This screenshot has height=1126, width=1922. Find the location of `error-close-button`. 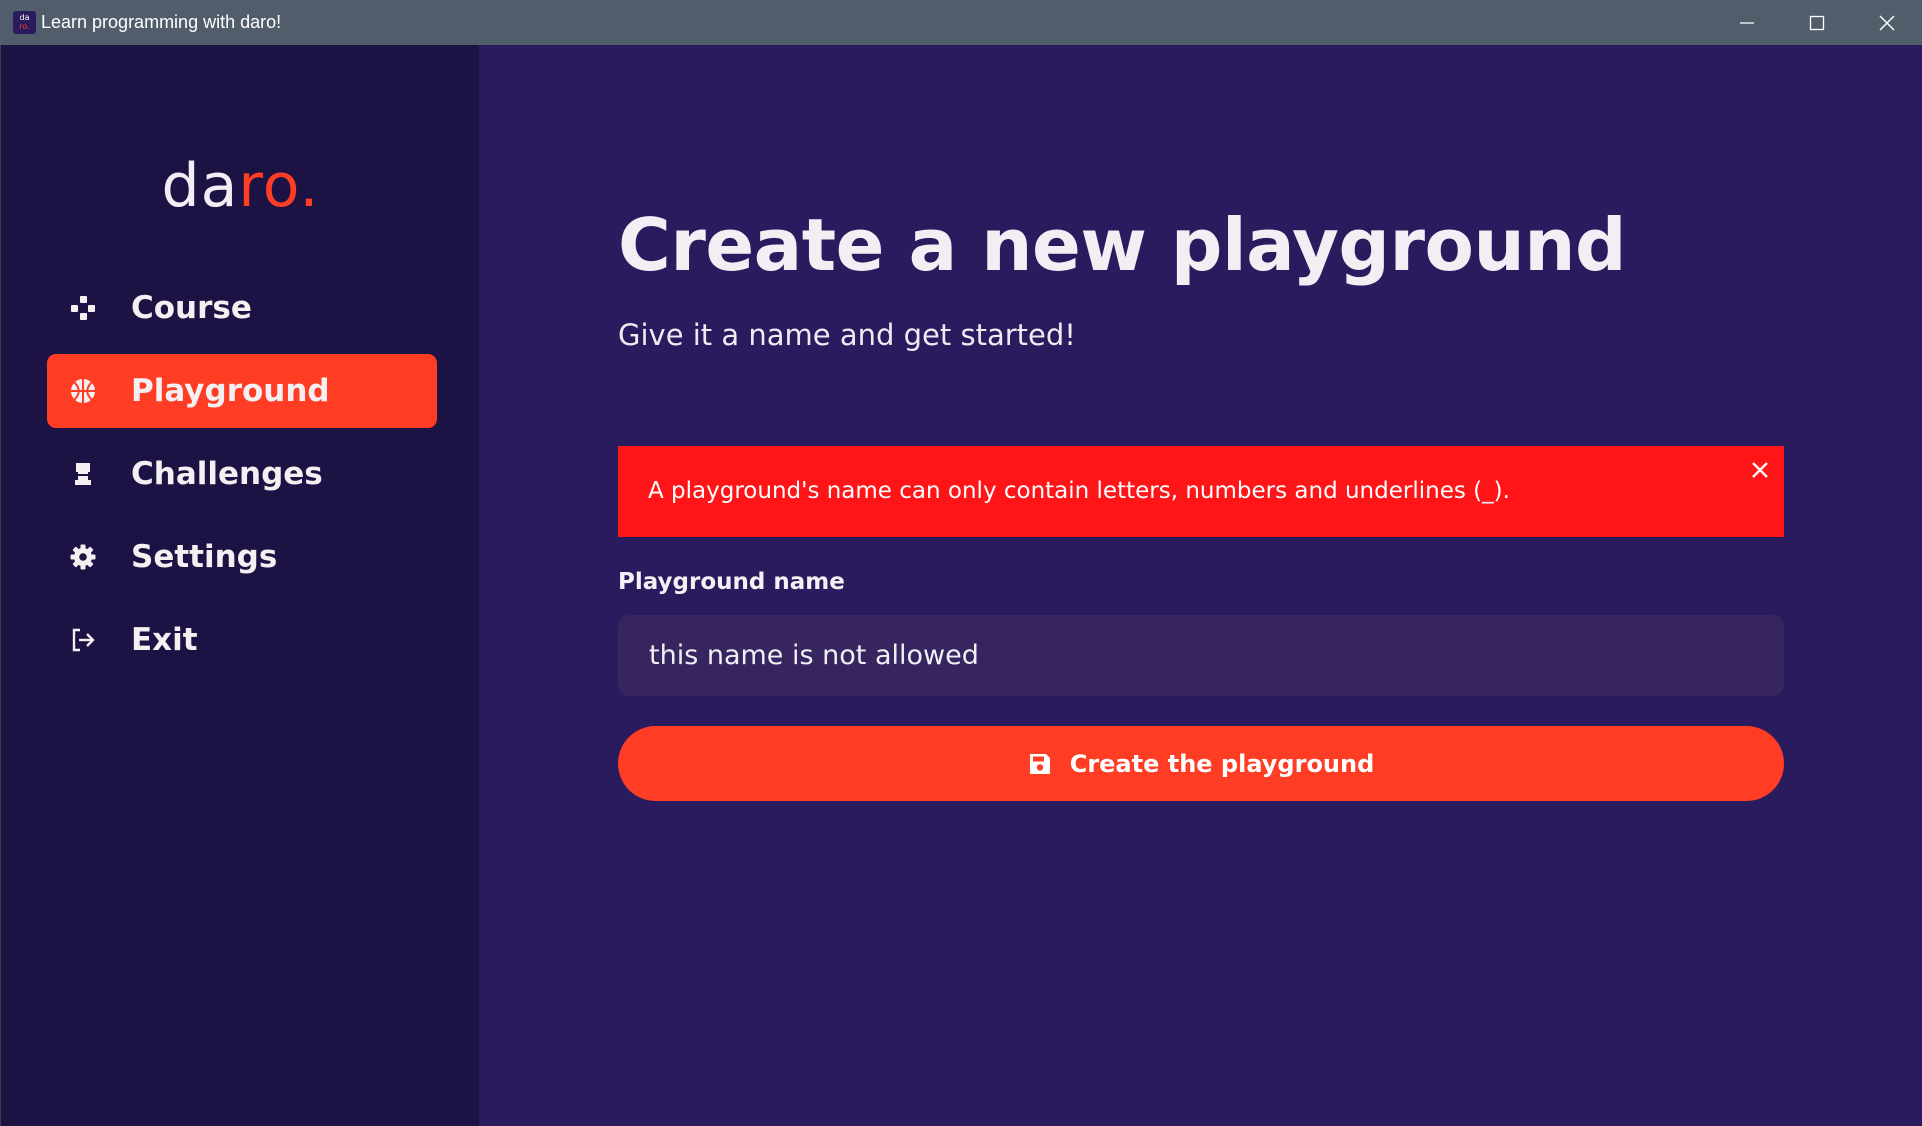

error-close-button is located at coordinates (1760, 470).